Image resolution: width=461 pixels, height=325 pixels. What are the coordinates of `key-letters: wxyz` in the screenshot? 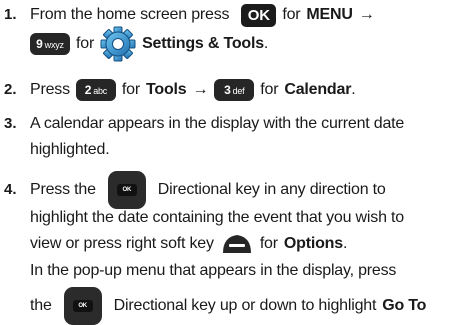 It's located at (54, 45).